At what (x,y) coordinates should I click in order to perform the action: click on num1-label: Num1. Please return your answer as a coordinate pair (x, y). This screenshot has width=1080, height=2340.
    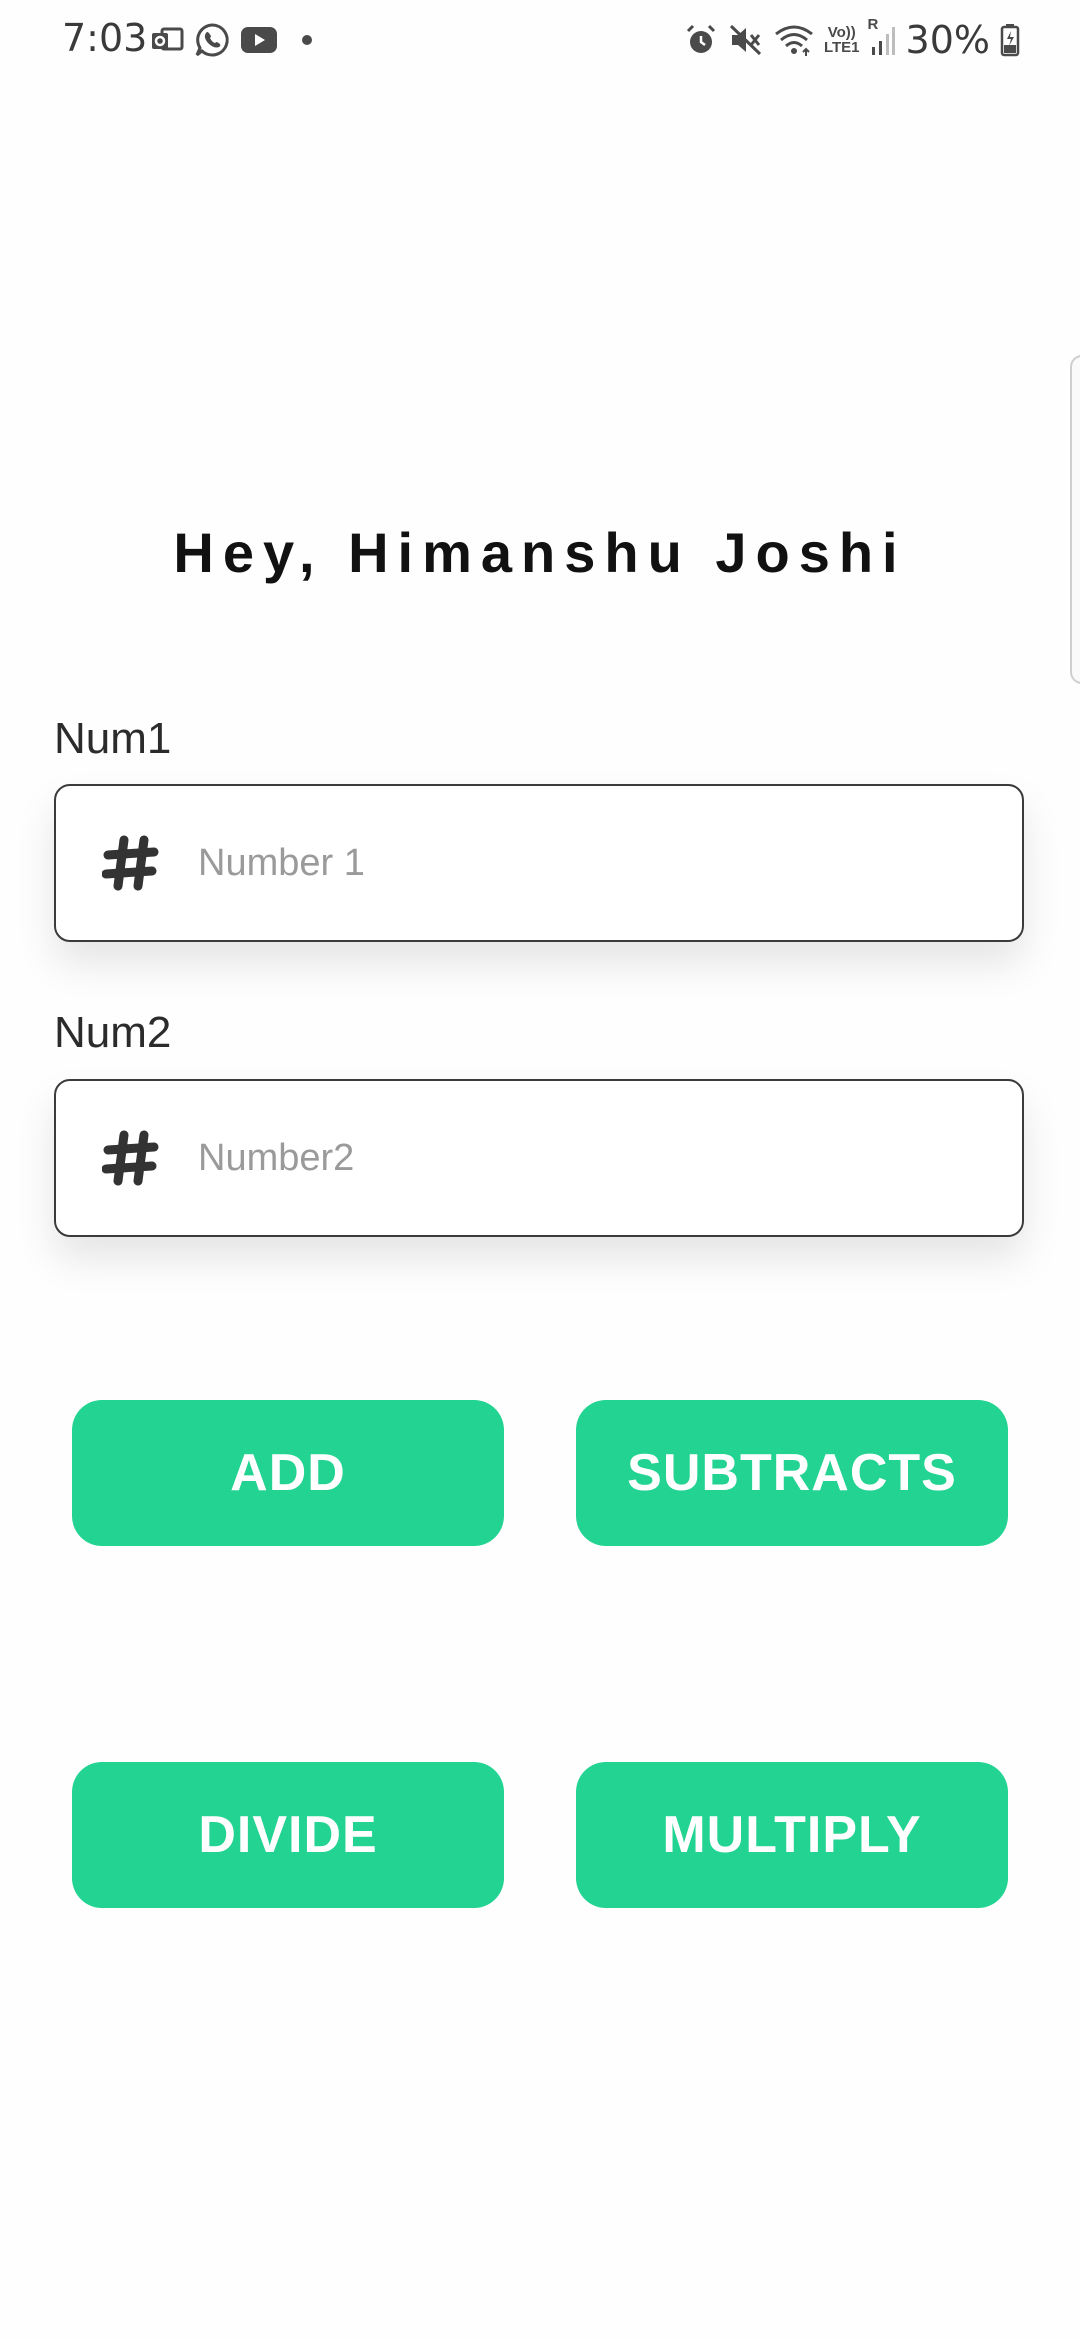
    Looking at the image, I should click on (113, 738).